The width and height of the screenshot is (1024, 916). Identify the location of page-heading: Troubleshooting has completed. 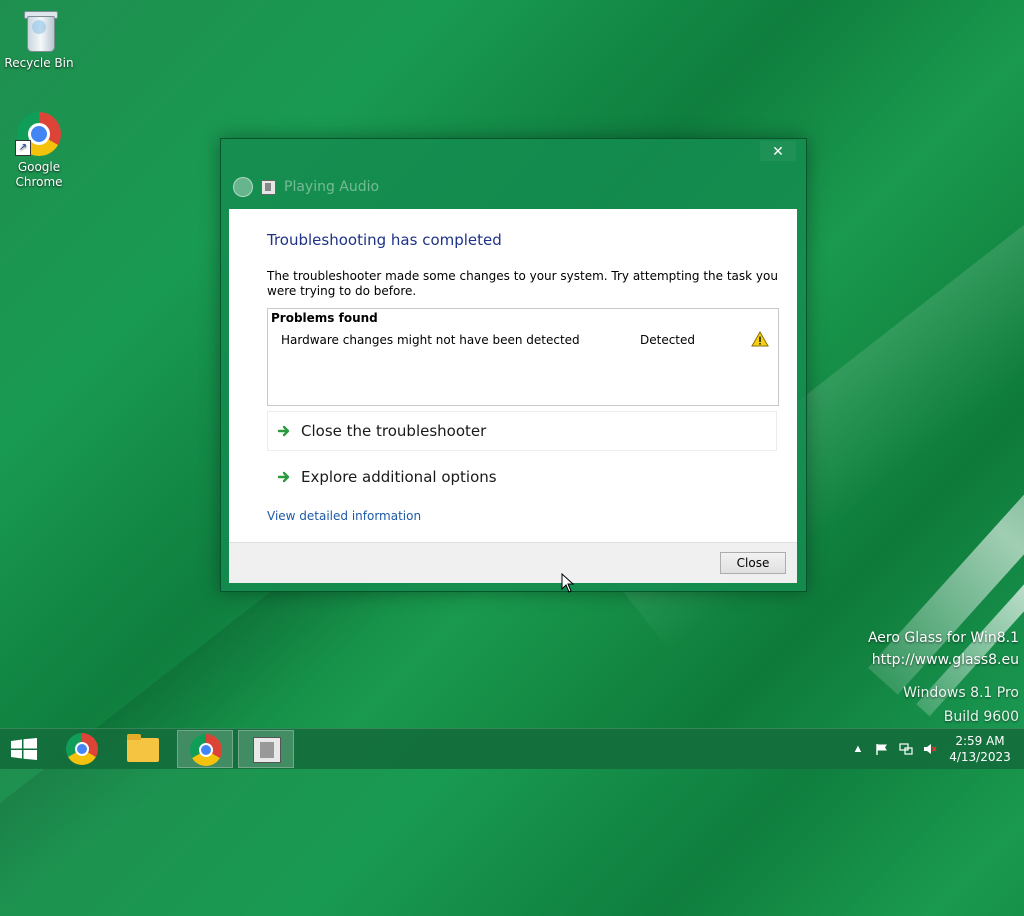
(384, 240).